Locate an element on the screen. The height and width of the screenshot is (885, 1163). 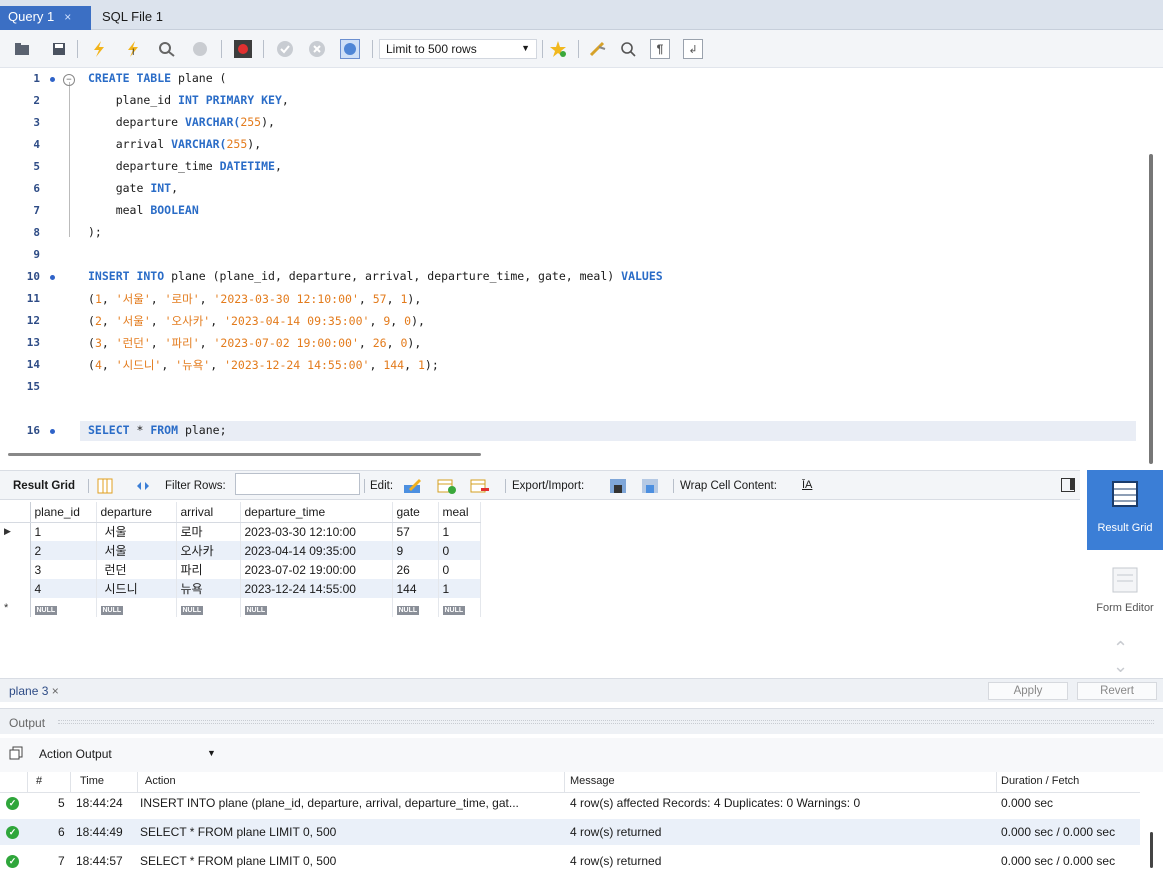
execute-icon is located at coordinates (99, 49).